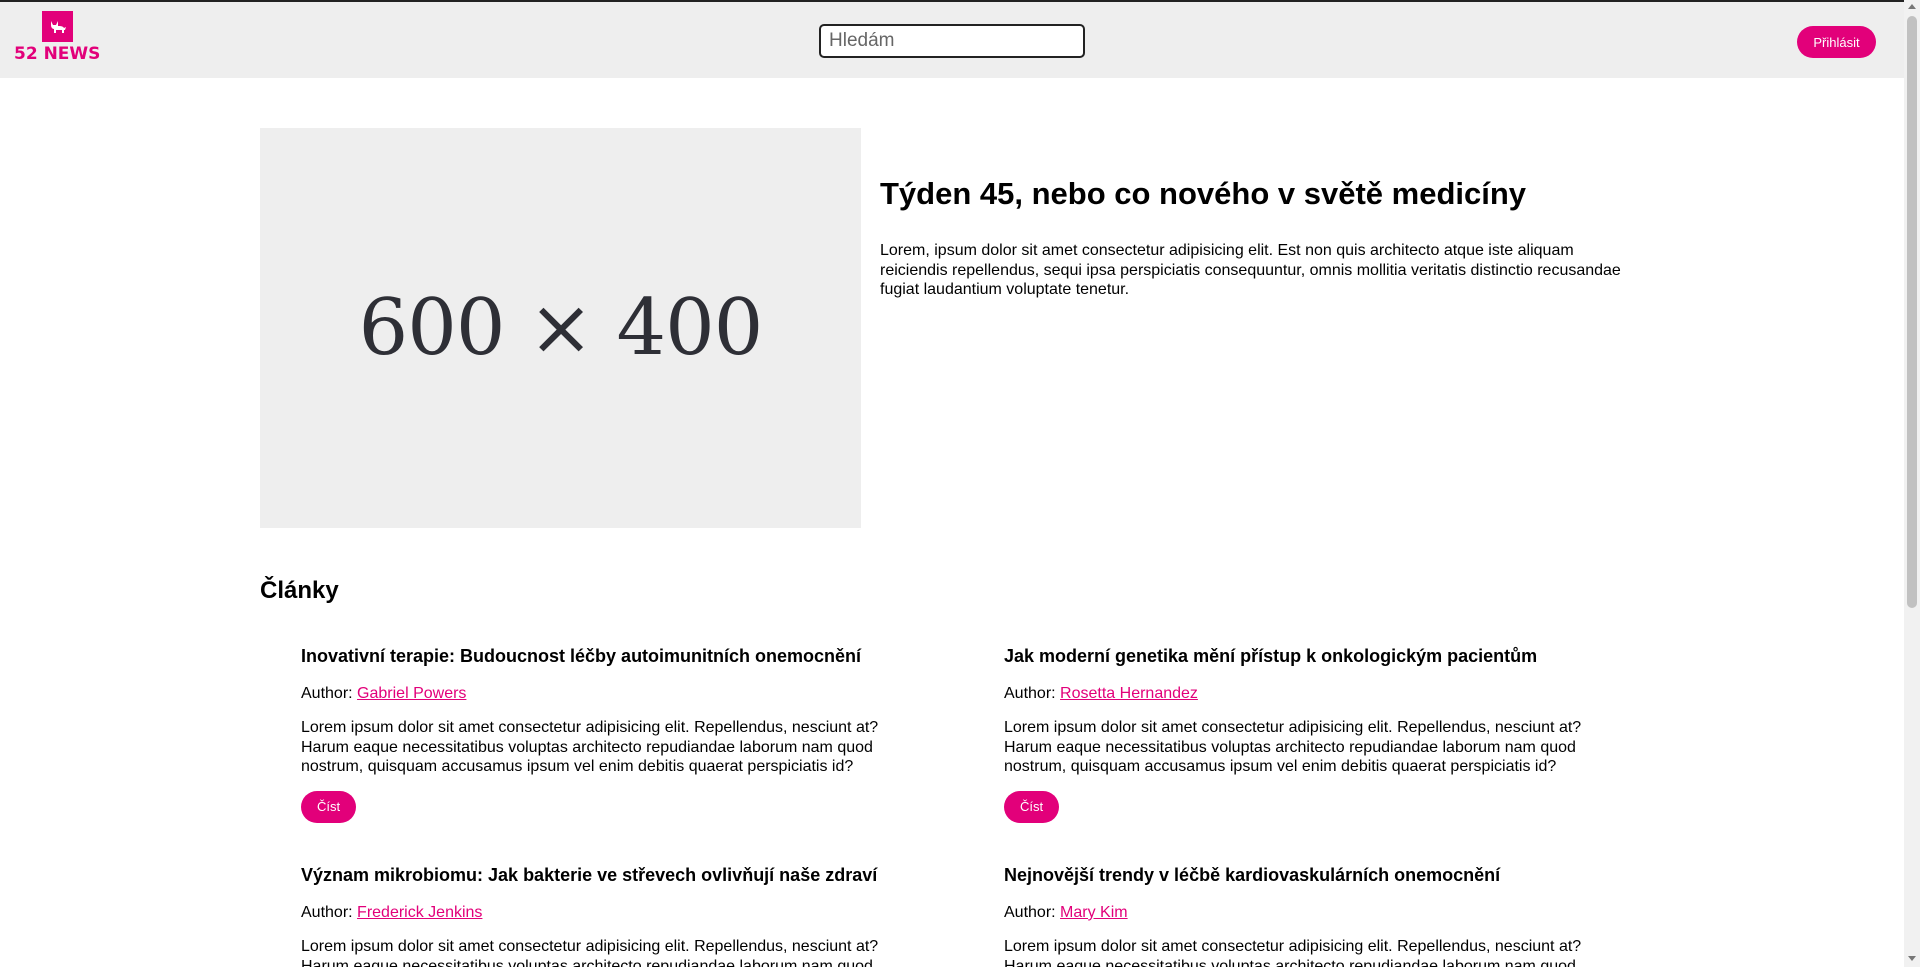 This screenshot has width=1920, height=967. I want to click on logo-text: 52 NEWS, so click(57, 54).